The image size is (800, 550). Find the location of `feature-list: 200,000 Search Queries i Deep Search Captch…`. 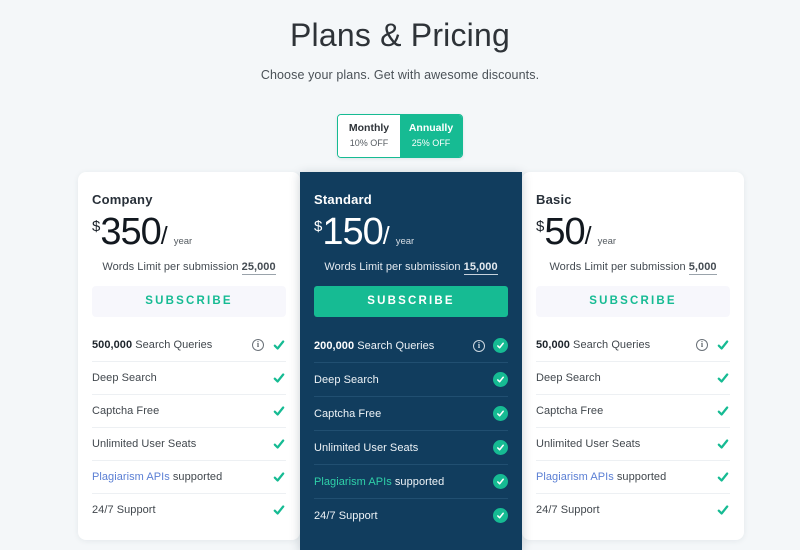

feature-list: 200,000 Search Queries i Deep Search Captch… is located at coordinates (411, 430).